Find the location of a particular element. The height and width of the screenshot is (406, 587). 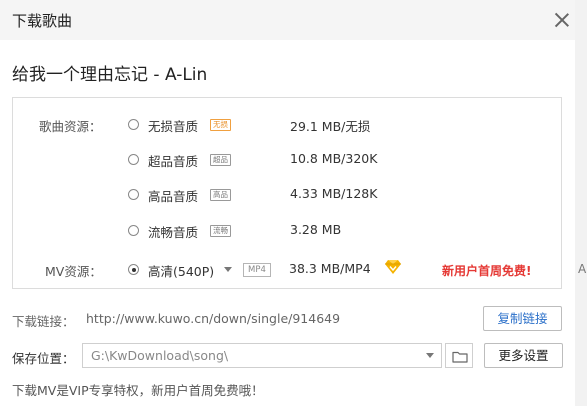

song-title: 给我一个理由忘记 - A-Lin is located at coordinates (110, 75).